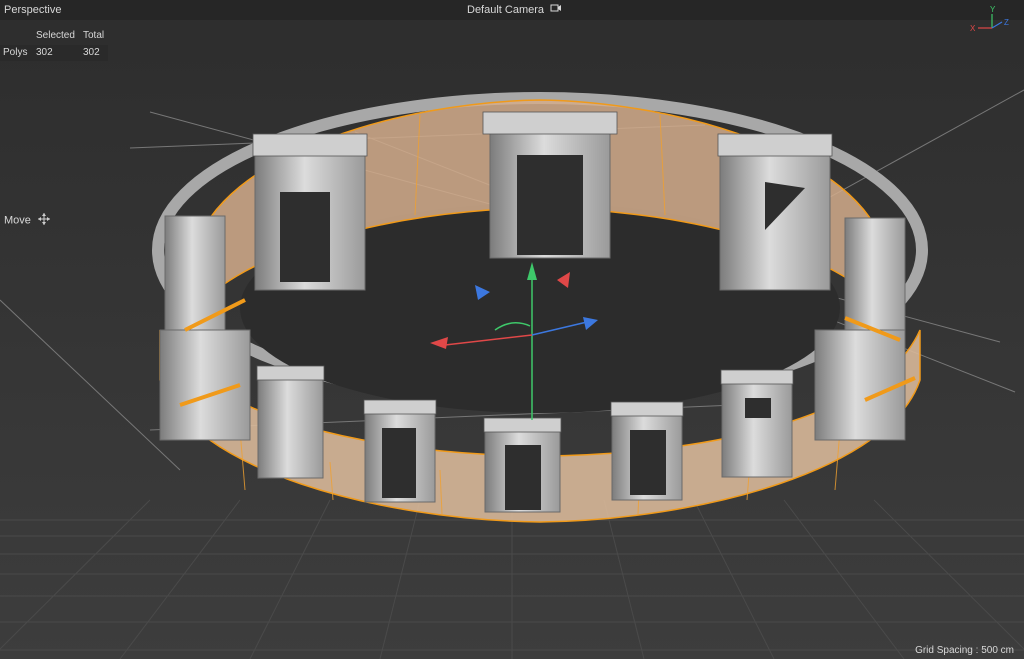 This screenshot has width=1024, height=659. I want to click on hud-selected-header: Selected, so click(55, 35).